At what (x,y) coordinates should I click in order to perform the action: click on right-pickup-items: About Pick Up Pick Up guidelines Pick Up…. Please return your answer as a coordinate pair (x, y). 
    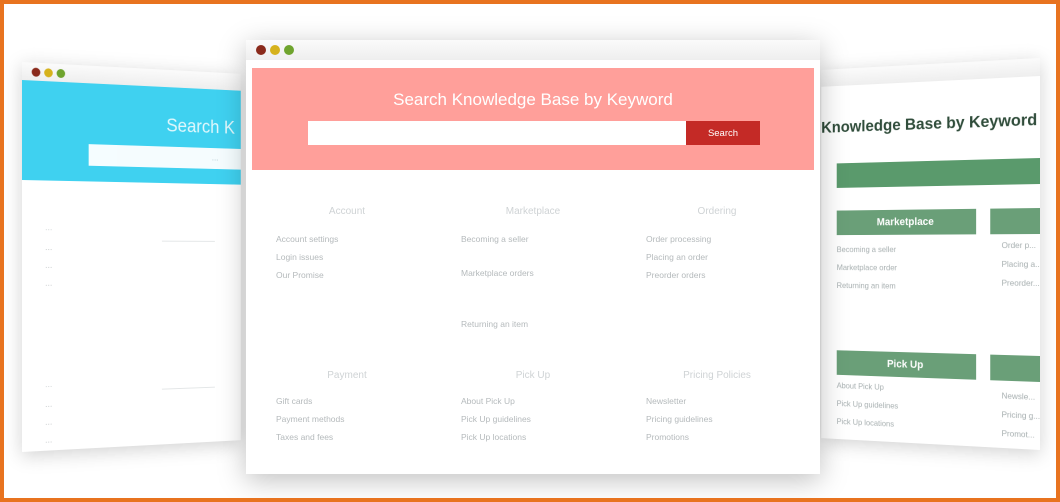
    Looking at the image, I should click on (868, 408).